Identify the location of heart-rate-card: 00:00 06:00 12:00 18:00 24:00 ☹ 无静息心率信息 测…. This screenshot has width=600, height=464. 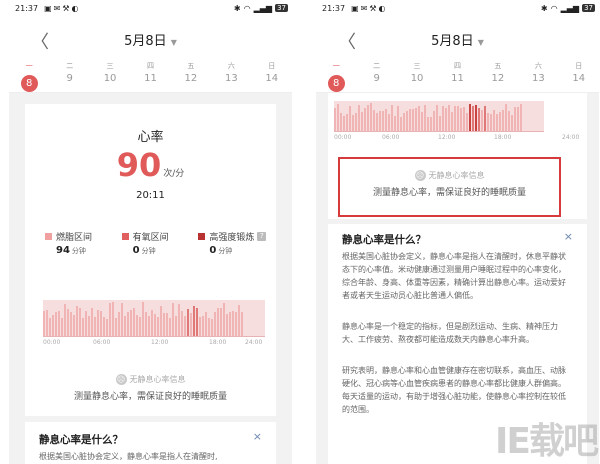
(457, 156).